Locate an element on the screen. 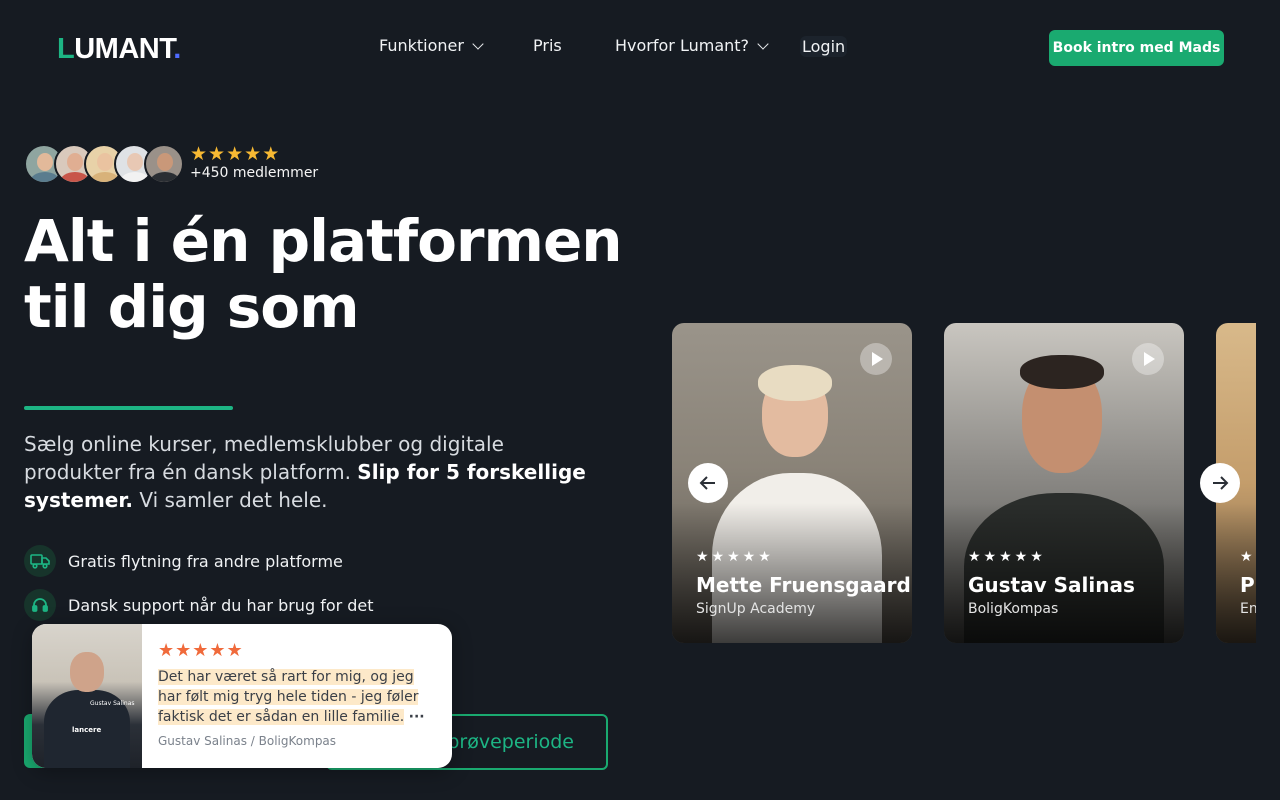 This screenshot has width=1280, height=800. nav-hvorfor-label: Hvorfor Lumant? is located at coordinates (682, 45).